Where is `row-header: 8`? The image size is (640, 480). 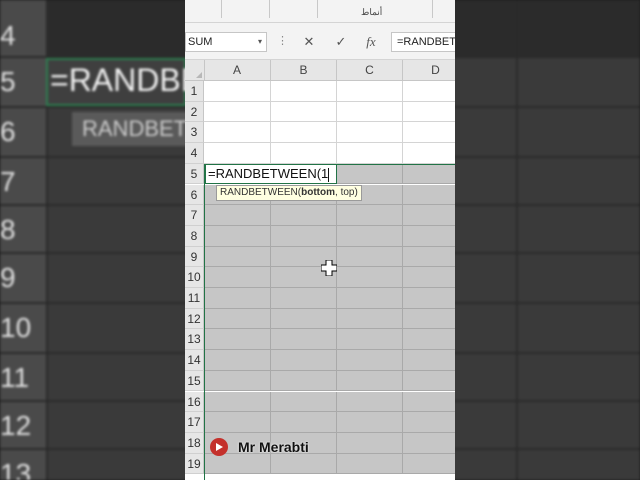 row-header: 8 is located at coordinates (194, 236).